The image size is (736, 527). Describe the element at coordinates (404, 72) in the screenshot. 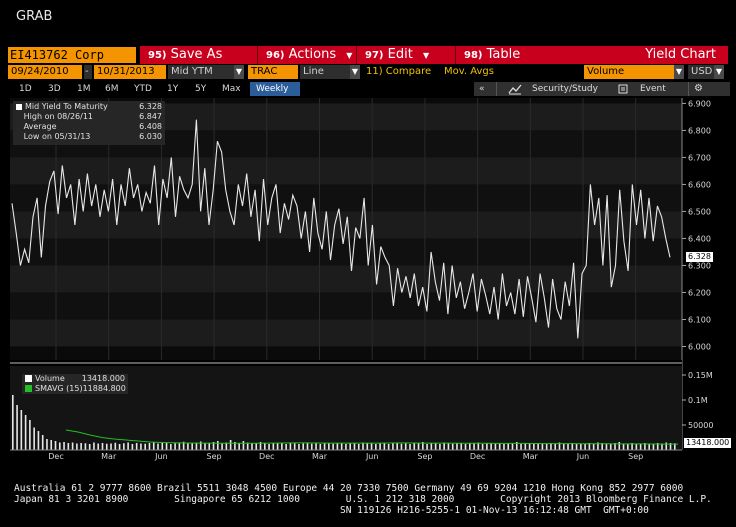

I see `compare-button: 11) Compare` at that location.